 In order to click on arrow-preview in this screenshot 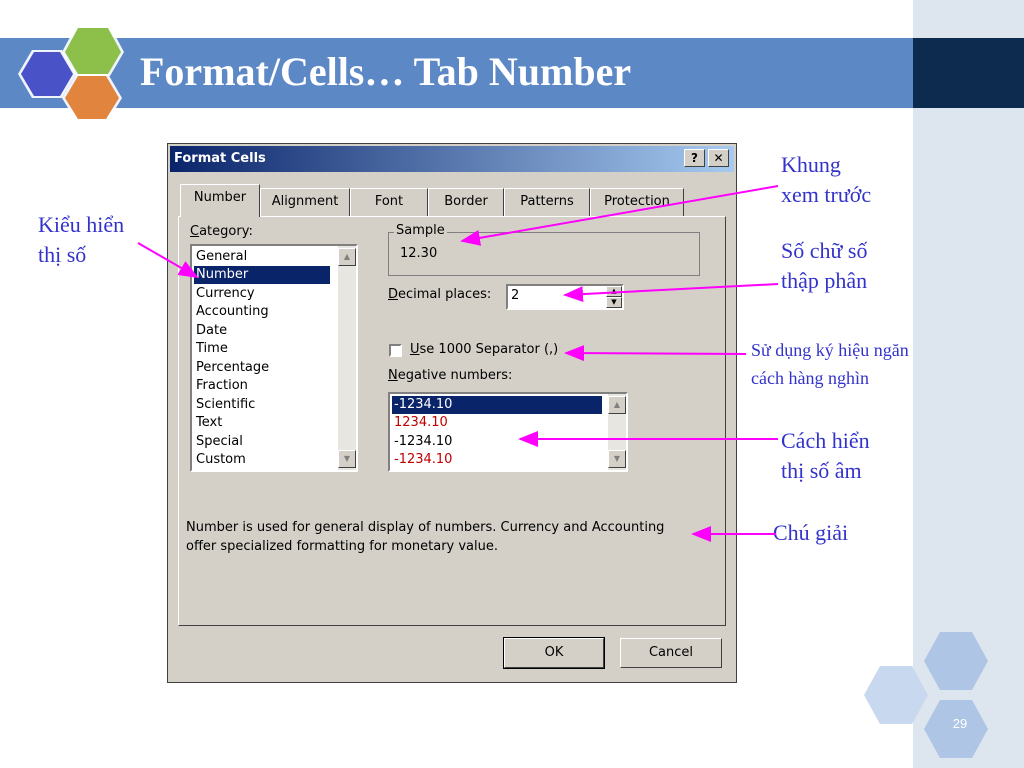, I will do `click(619, 215)`.